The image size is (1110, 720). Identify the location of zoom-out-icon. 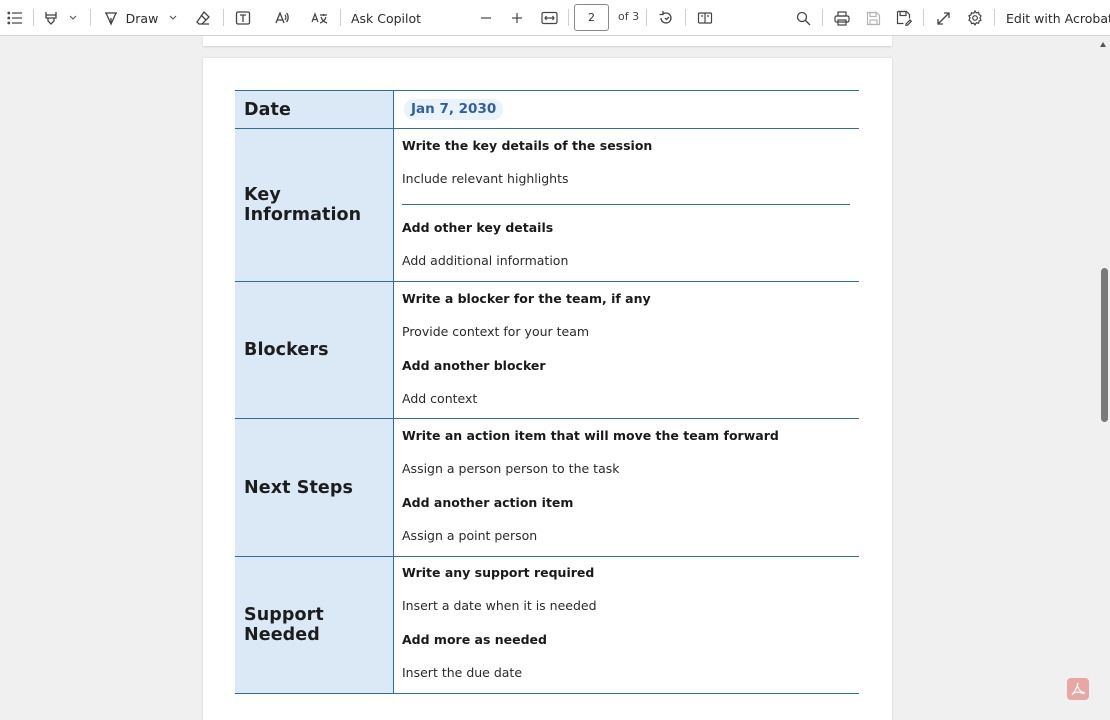
(486, 18).